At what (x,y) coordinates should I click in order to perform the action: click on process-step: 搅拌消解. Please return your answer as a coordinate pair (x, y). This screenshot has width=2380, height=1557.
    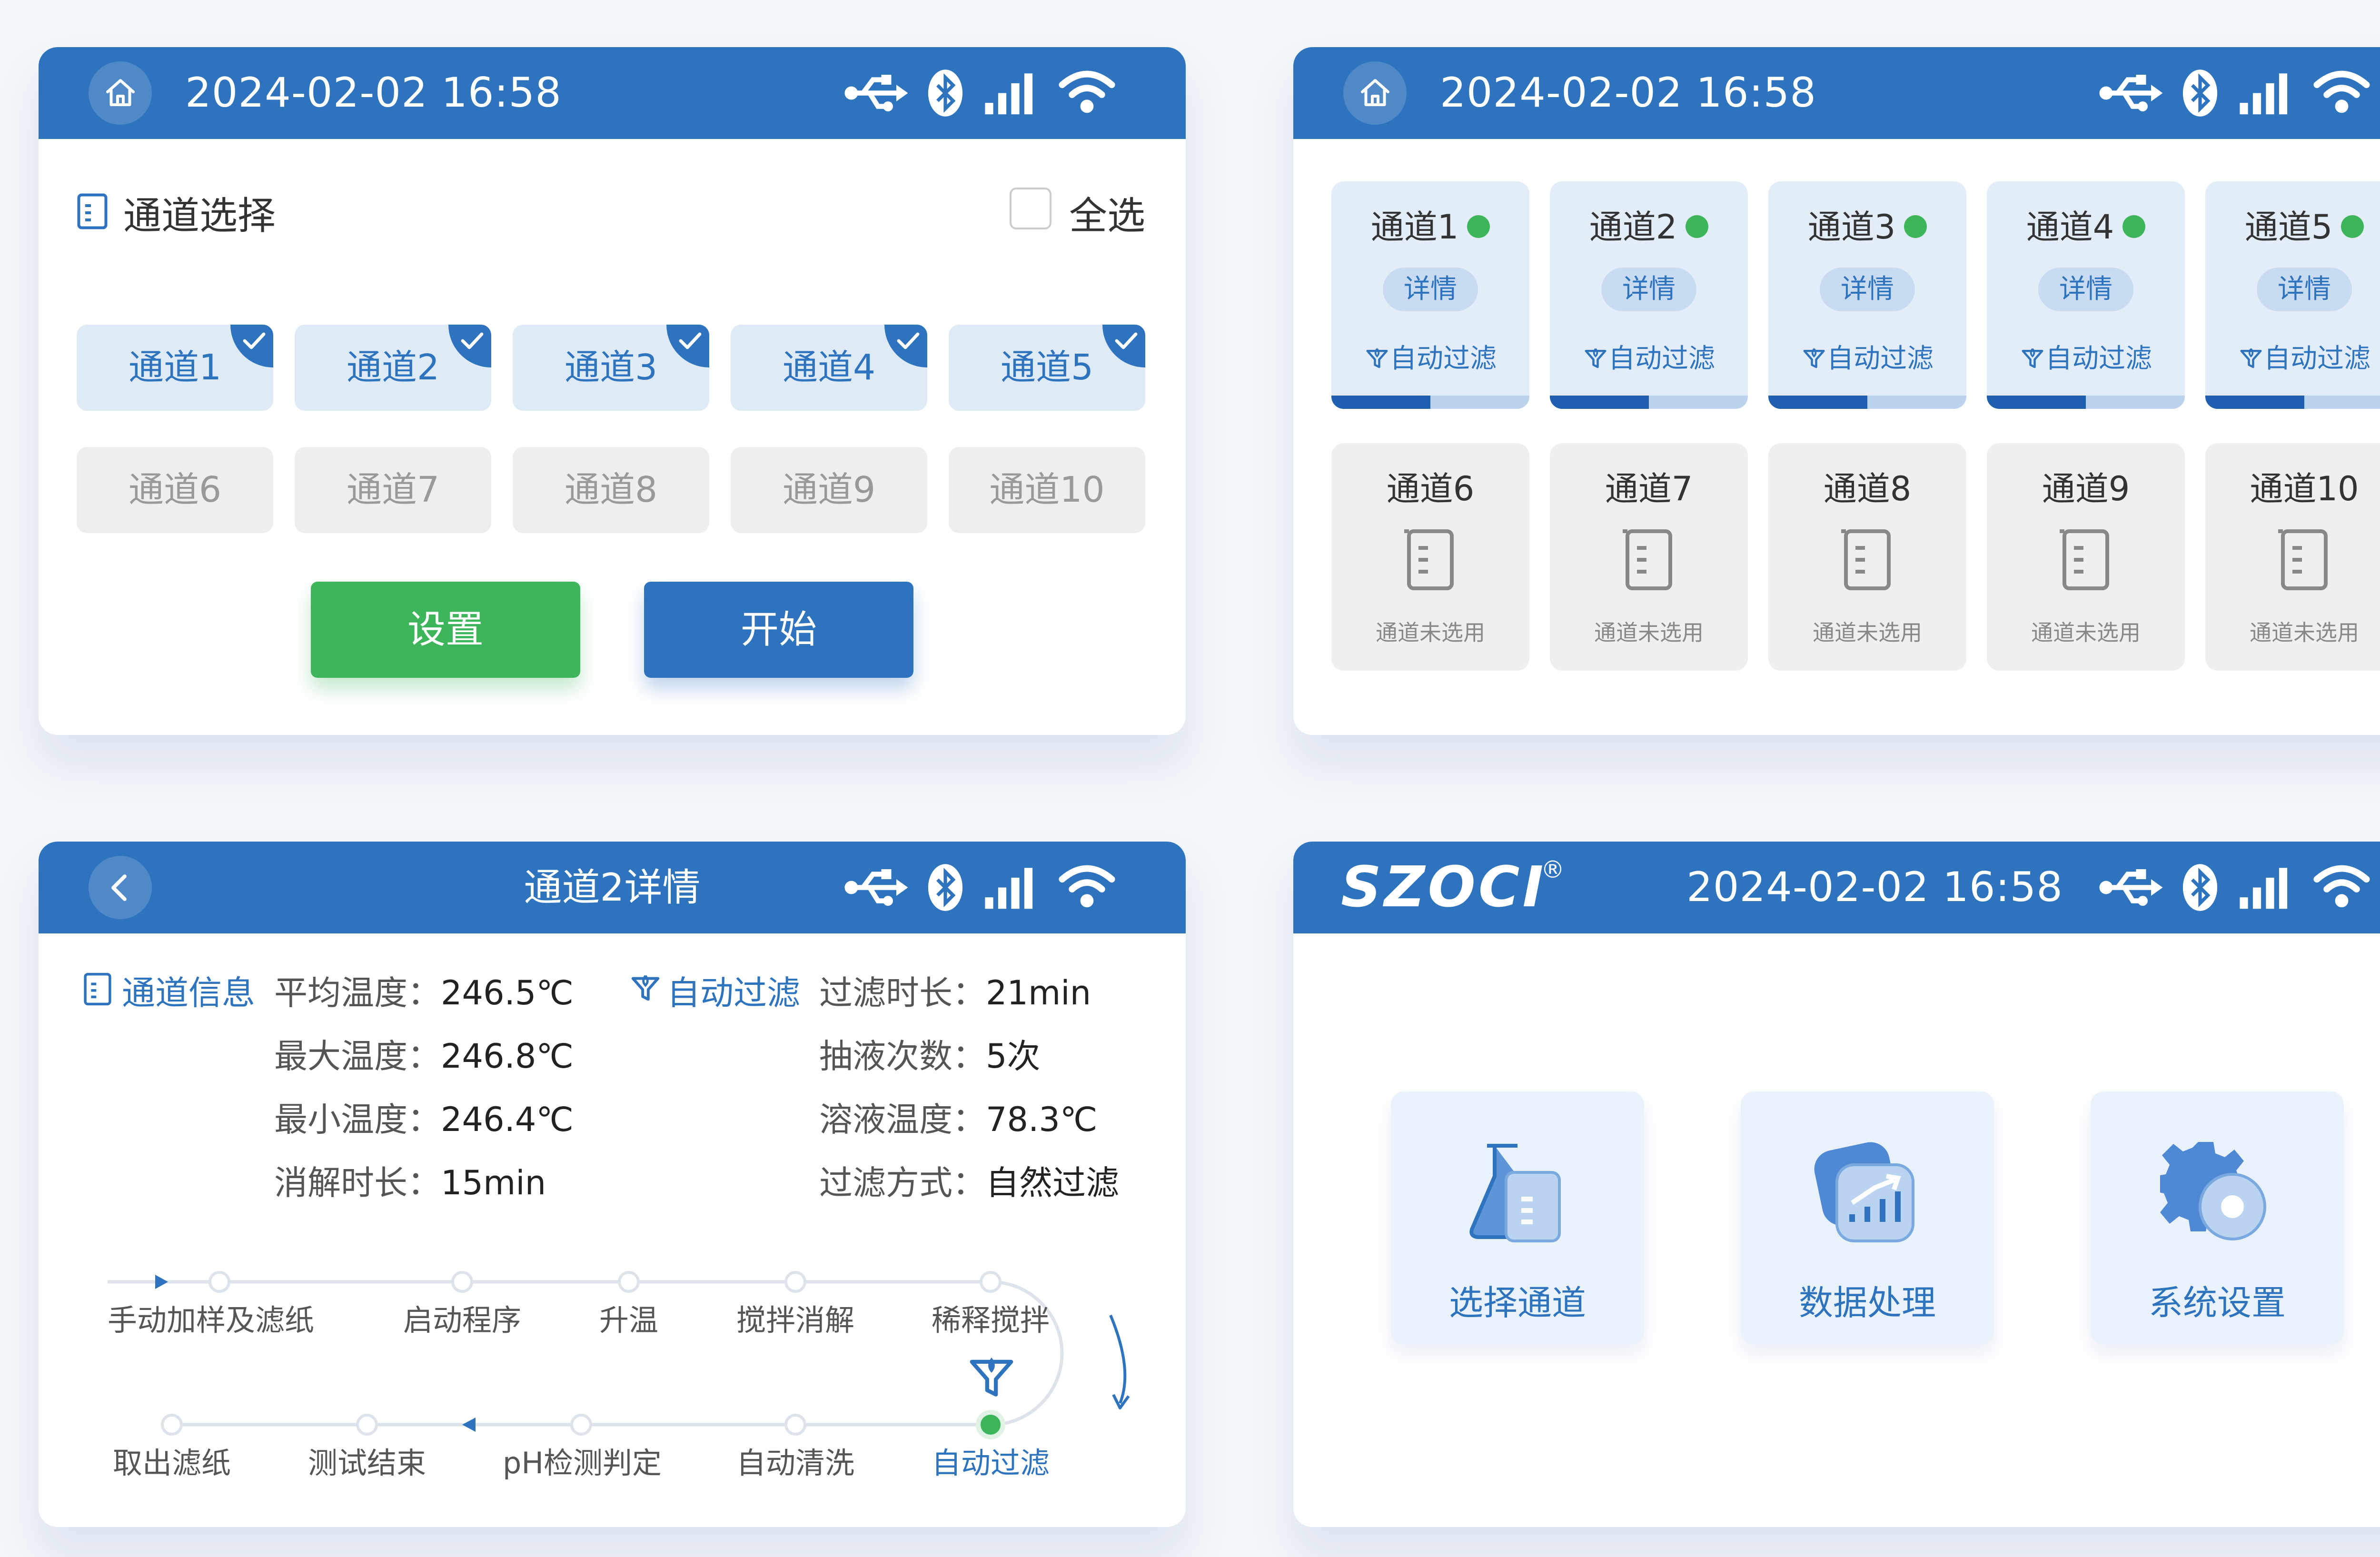
    Looking at the image, I should click on (795, 1321).